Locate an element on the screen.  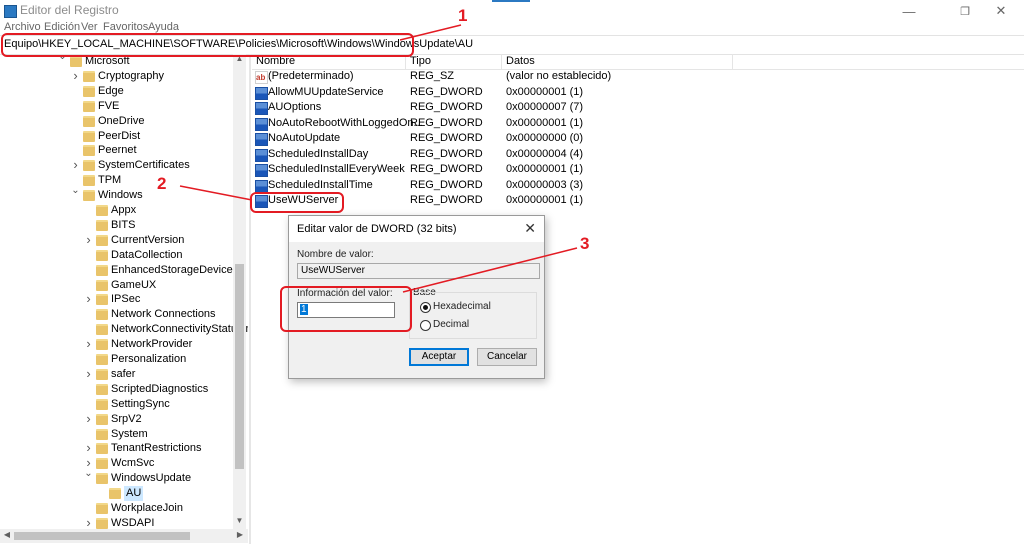
cancel-button: Cancelar is located at coordinates (507, 357).